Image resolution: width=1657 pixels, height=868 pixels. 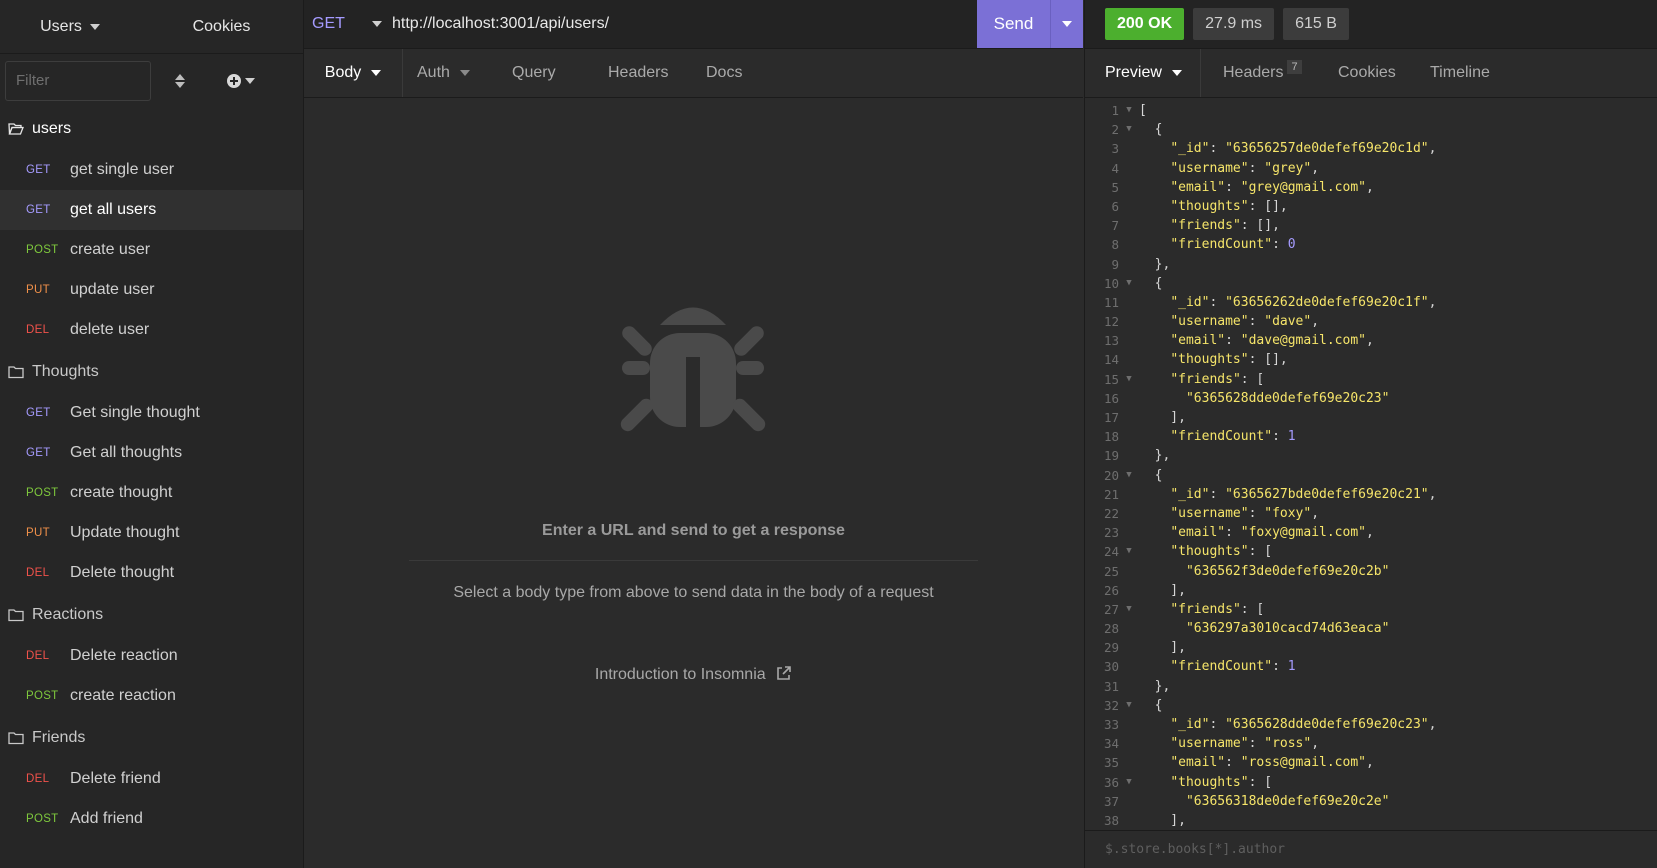 I want to click on json-value: 1, so click(x=1291, y=667).